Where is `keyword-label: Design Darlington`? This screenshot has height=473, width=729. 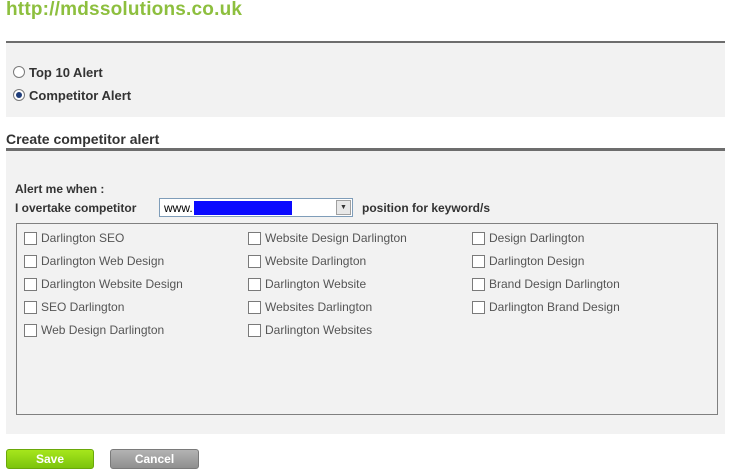
keyword-label: Design Darlington is located at coordinates (537, 238).